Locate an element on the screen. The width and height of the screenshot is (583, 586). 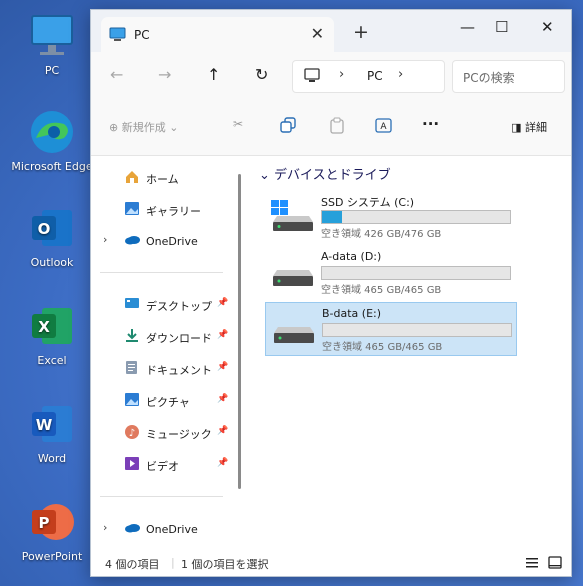
cut-button: ✂ is located at coordinates (238, 124).